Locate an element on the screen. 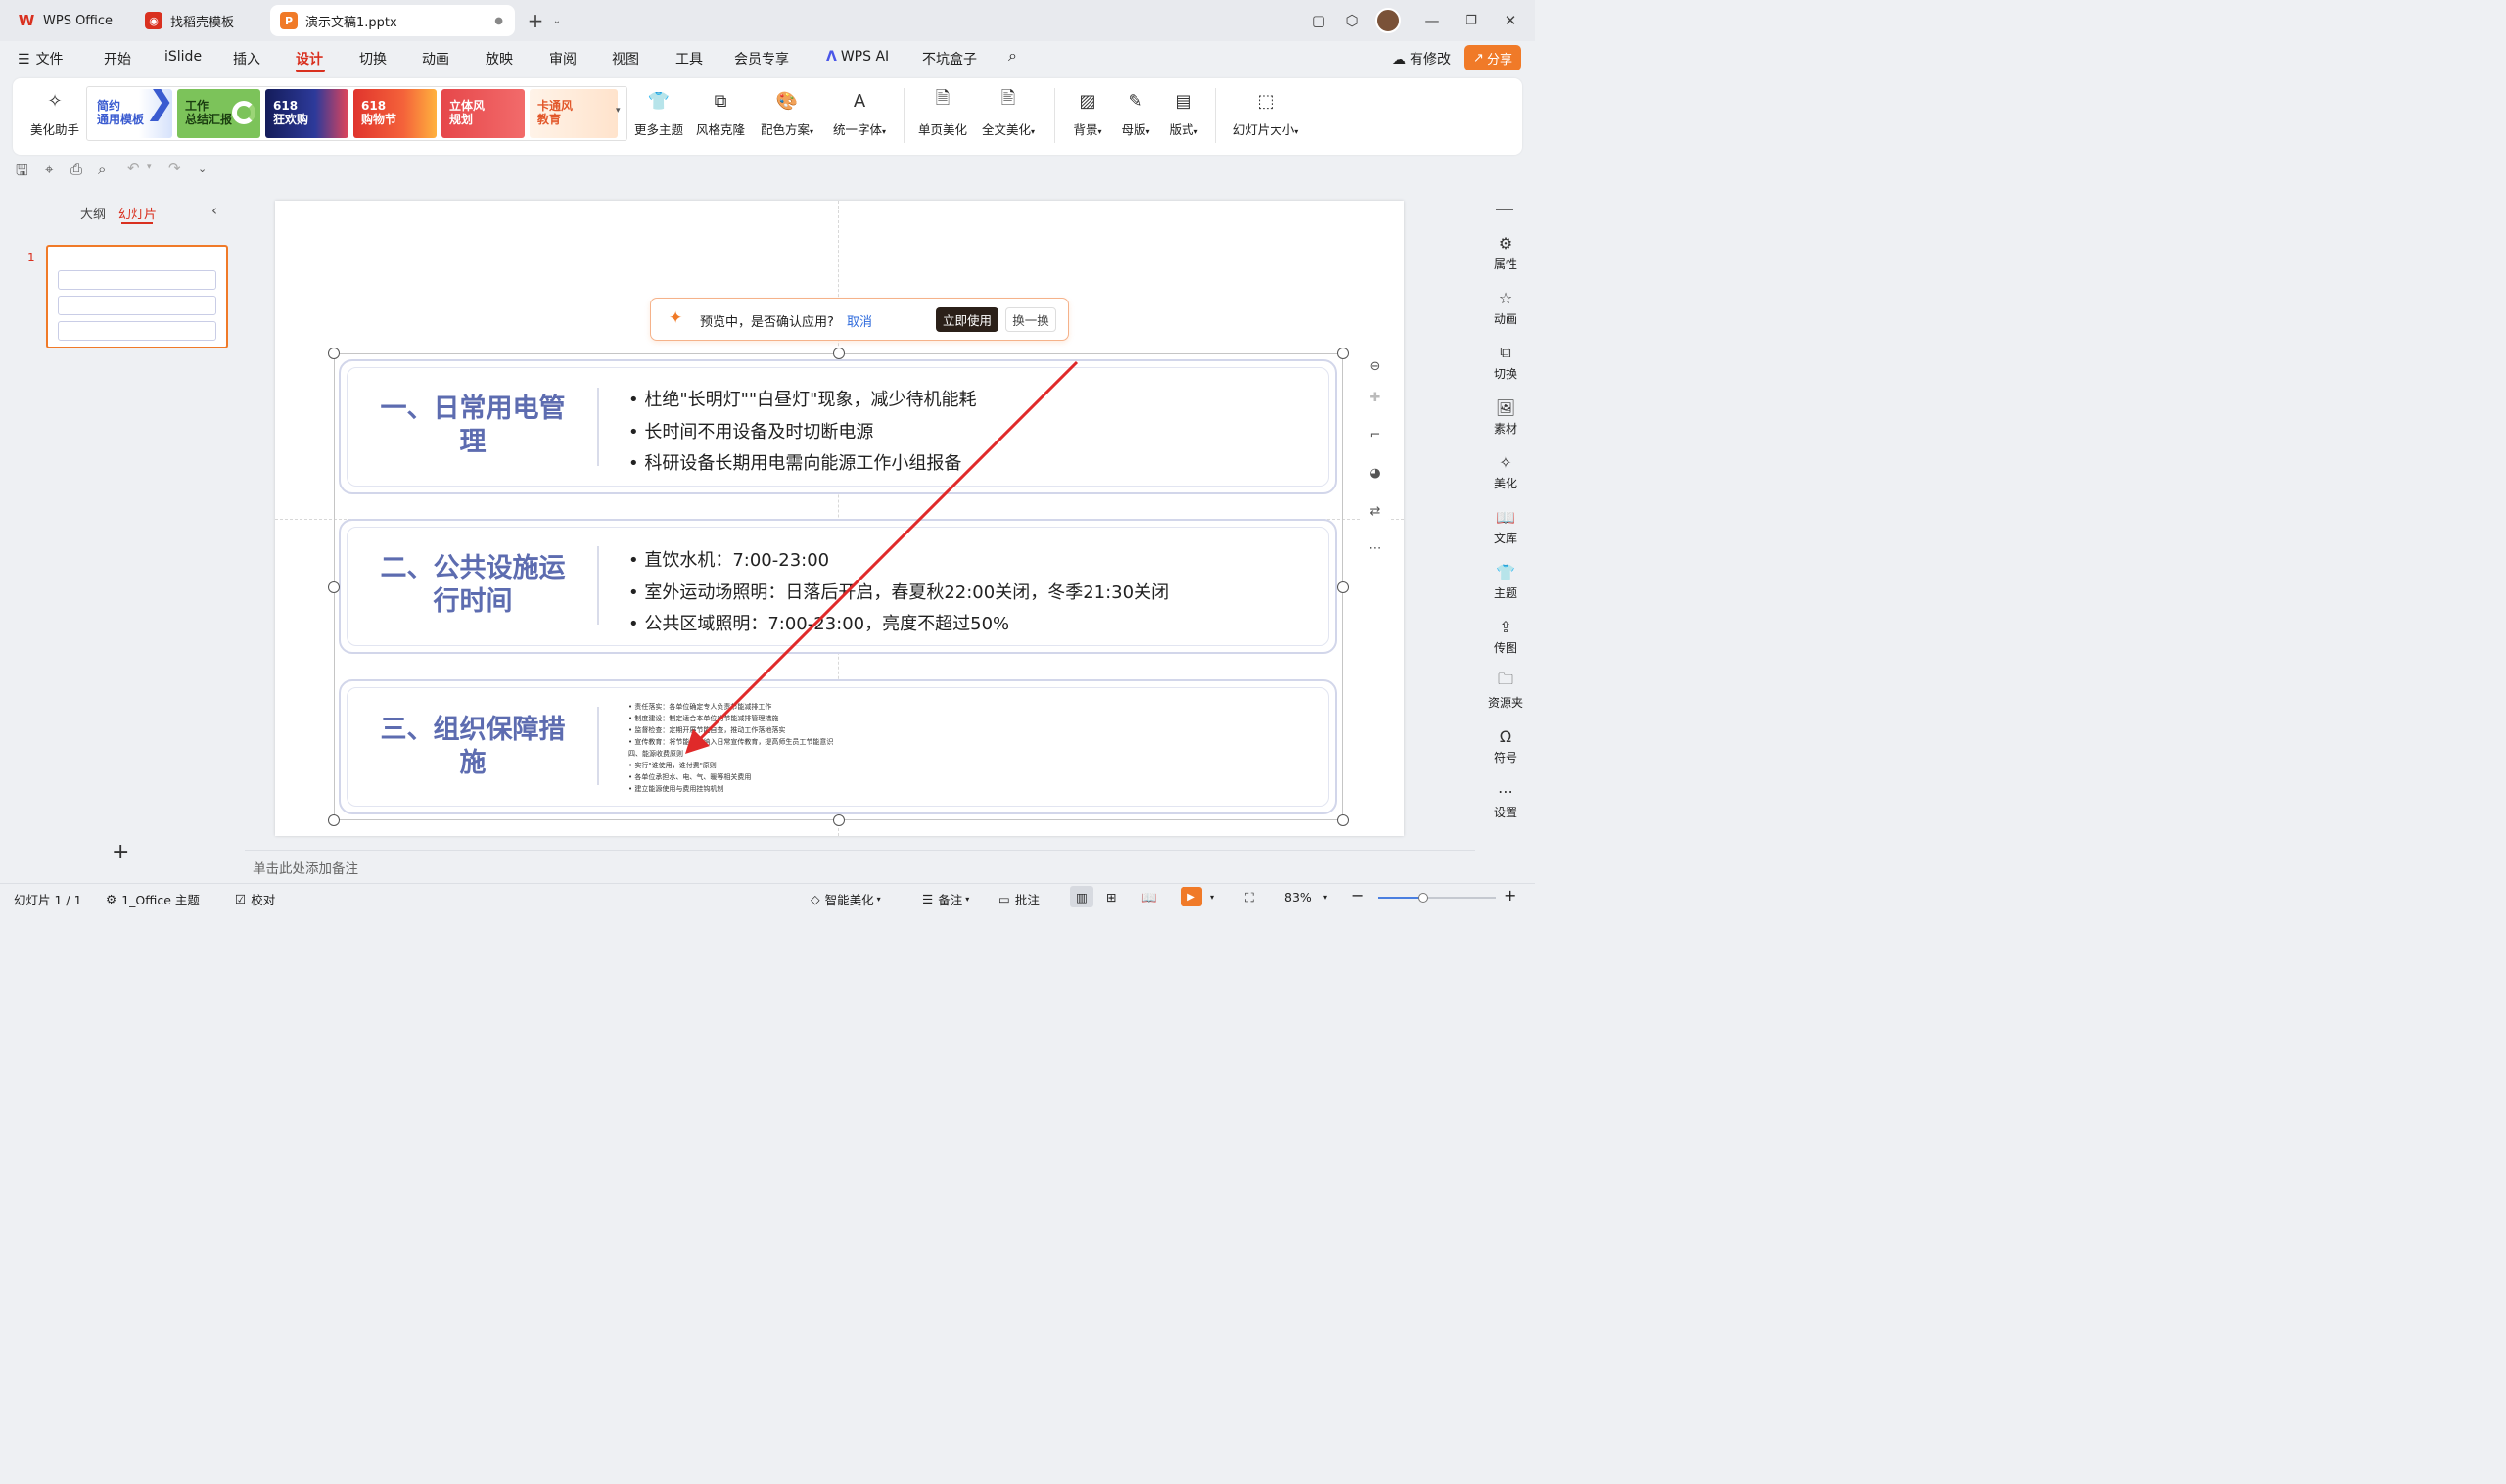 The height and width of the screenshot is (1484, 2506). comments-label: 批注 is located at coordinates (1027, 900).